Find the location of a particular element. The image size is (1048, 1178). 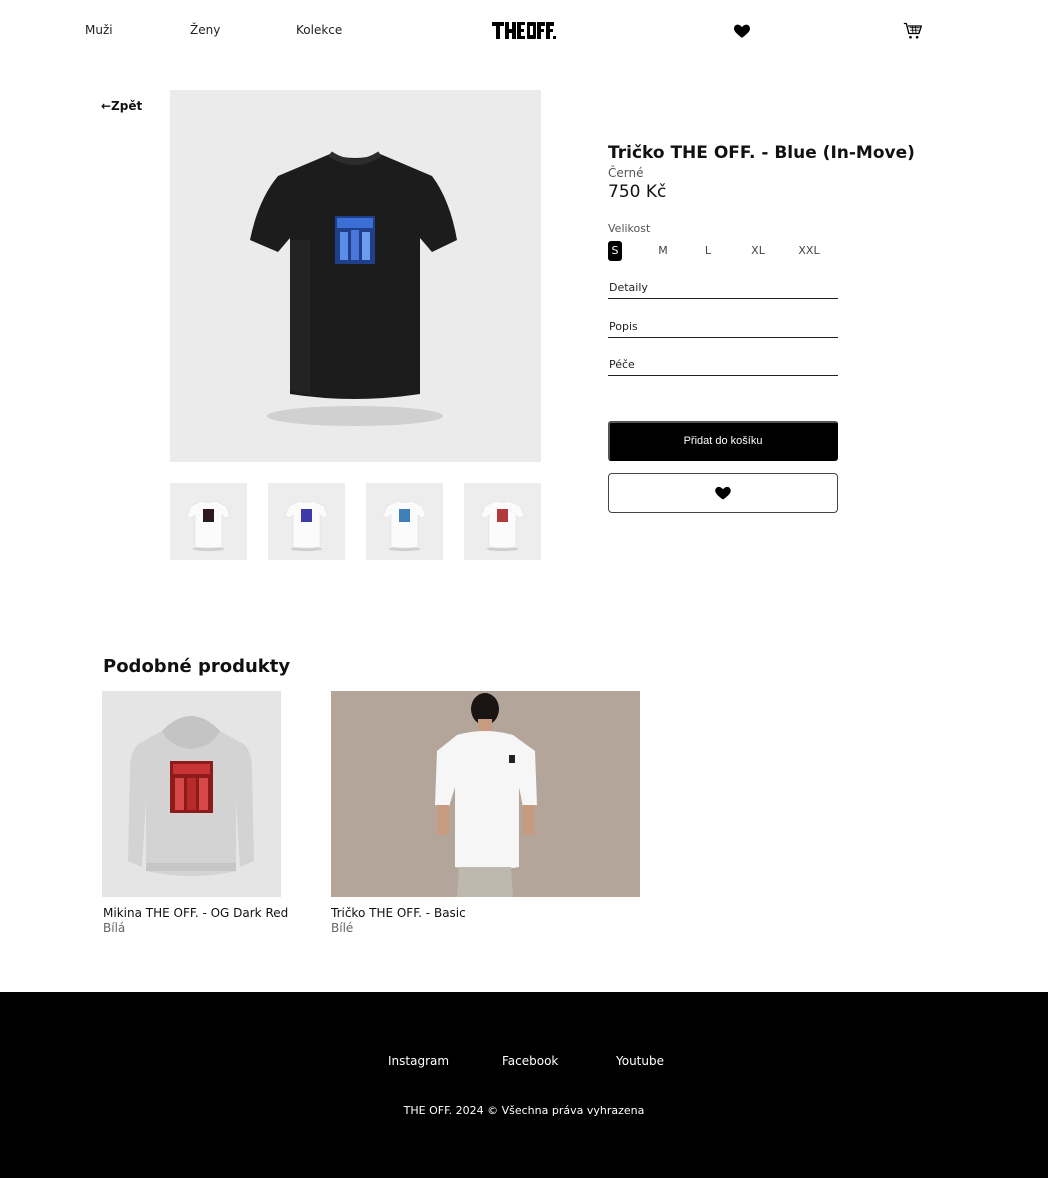

site-header: Muži Ženy Kolekce is located at coordinates (524, 31).